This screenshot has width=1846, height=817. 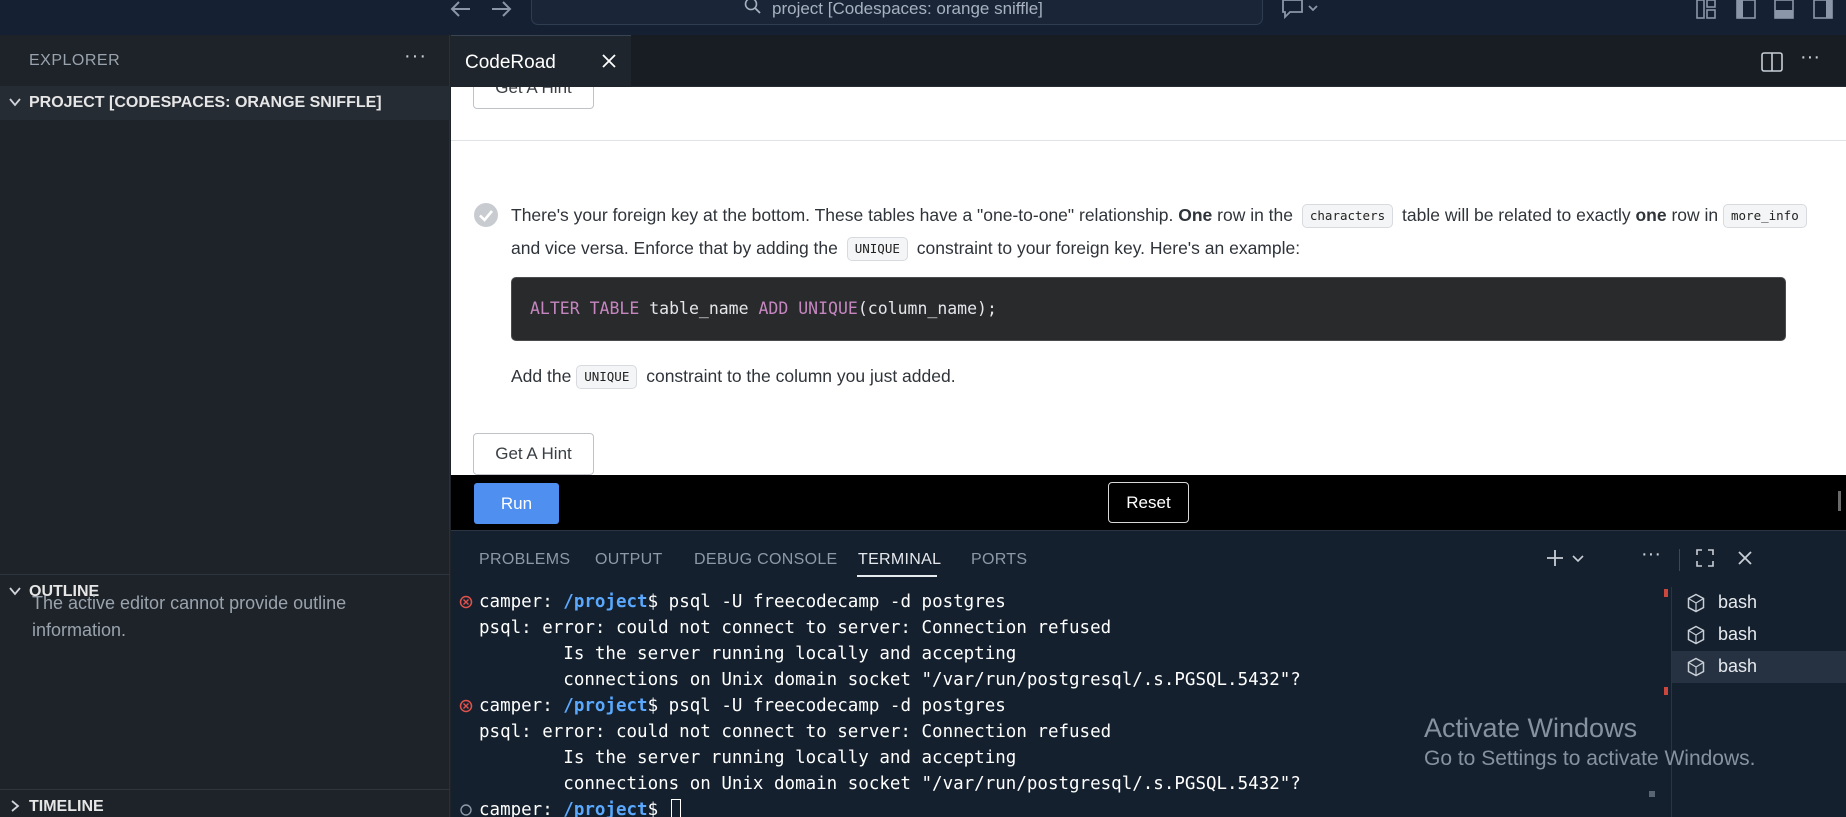 What do you see at coordinates (524, 560) in the screenshot?
I see `tab-problems: PROBLEMS` at bounding box center [524, 560].